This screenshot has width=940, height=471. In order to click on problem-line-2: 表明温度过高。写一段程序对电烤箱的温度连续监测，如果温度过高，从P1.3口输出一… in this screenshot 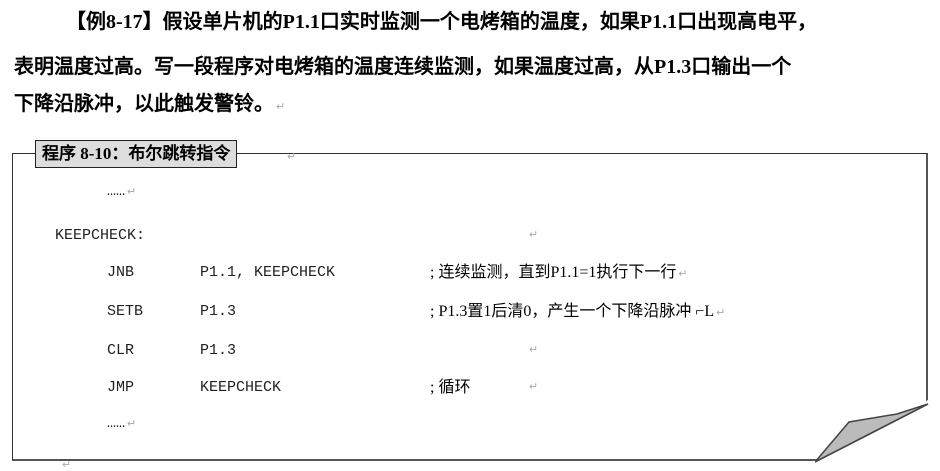, I will do `click(402, 67)`.